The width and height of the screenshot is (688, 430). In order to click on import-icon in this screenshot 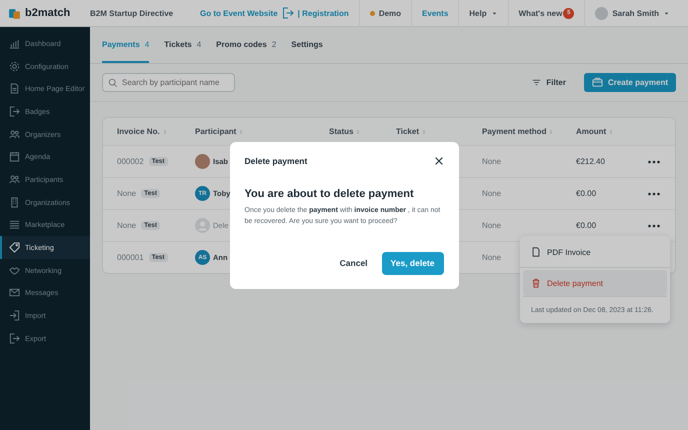, I will do `click(14, 316)`.